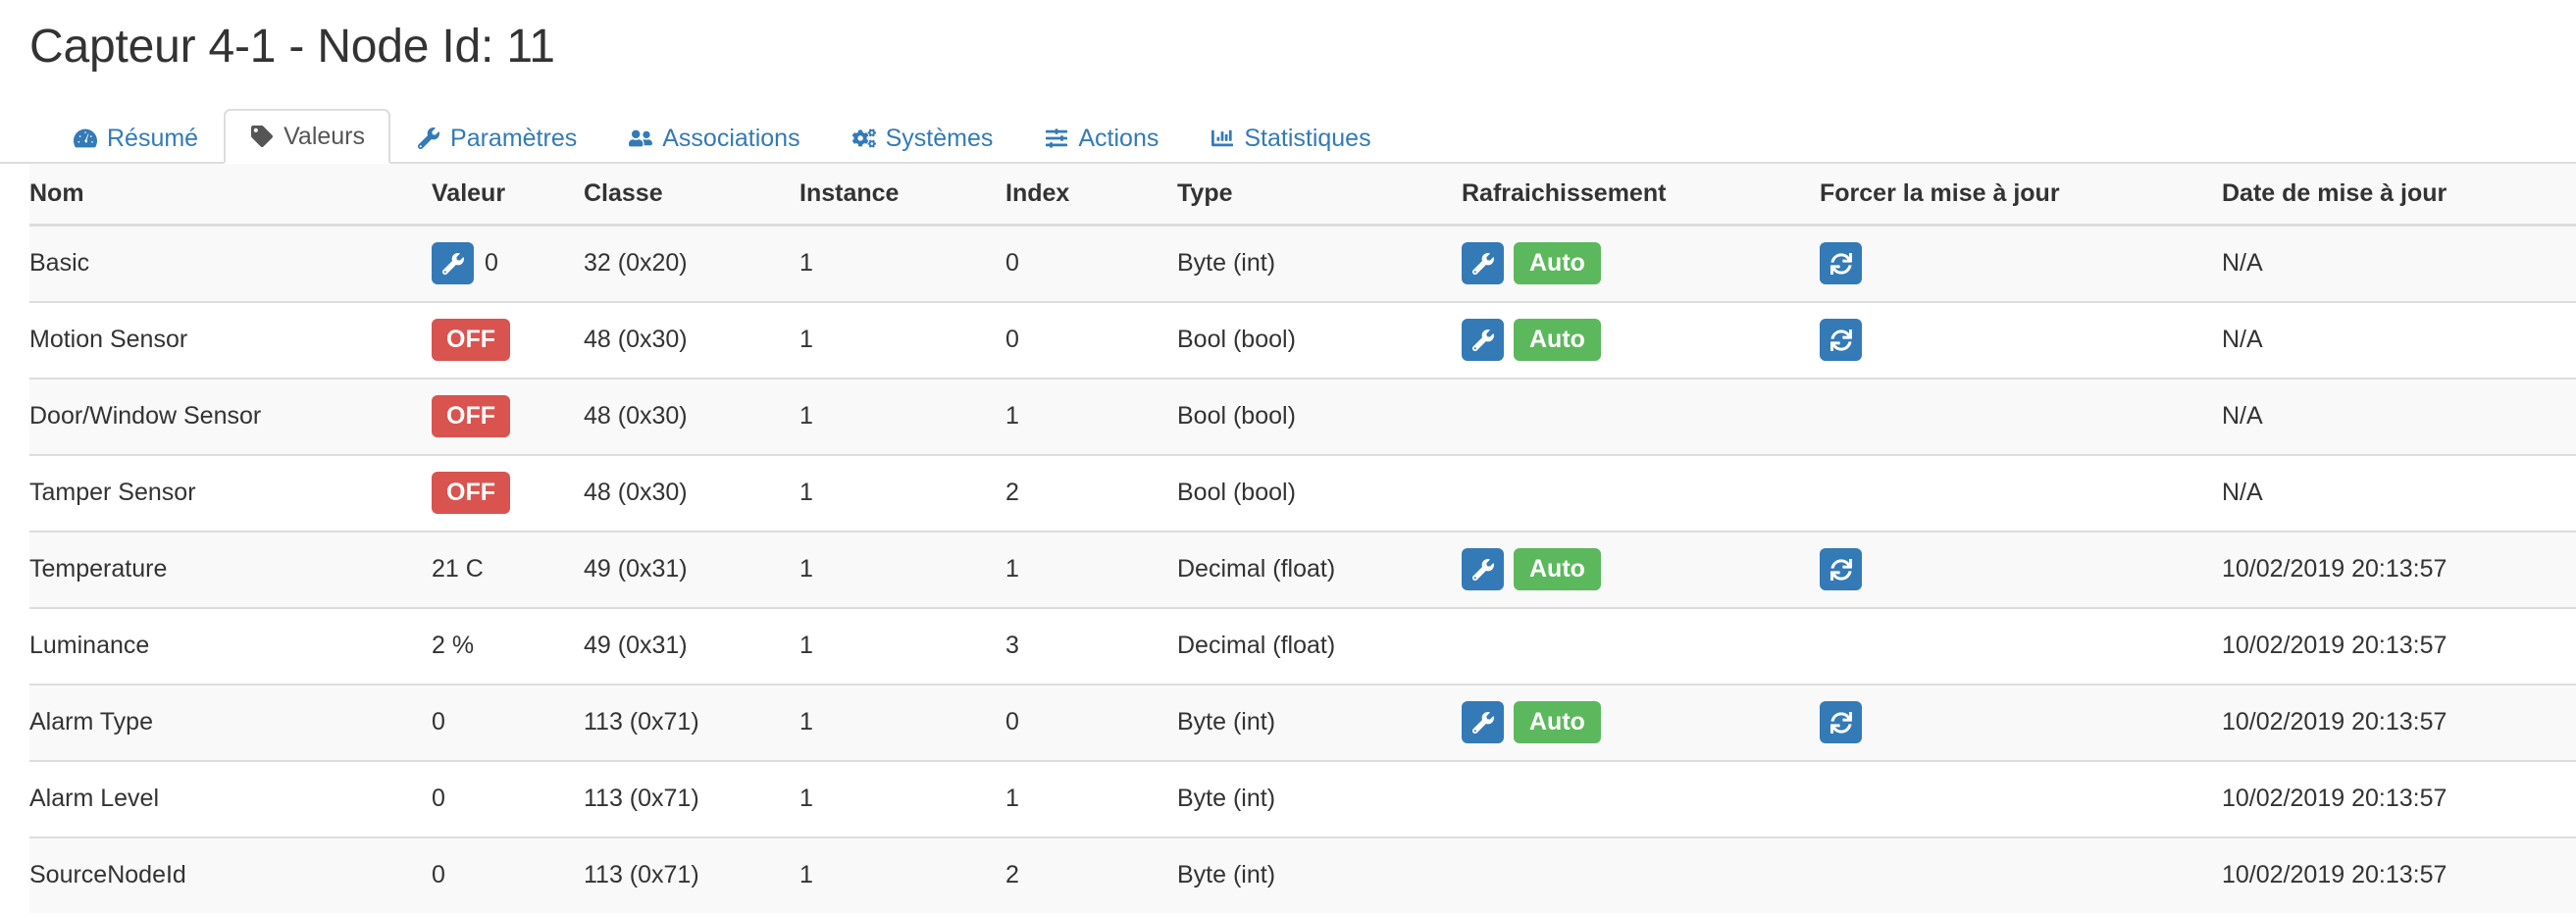  What do you see at coordinates (691, 195) in the screenshot?
I see `column-header-classe: Classe` at bounding box center [691, 195].